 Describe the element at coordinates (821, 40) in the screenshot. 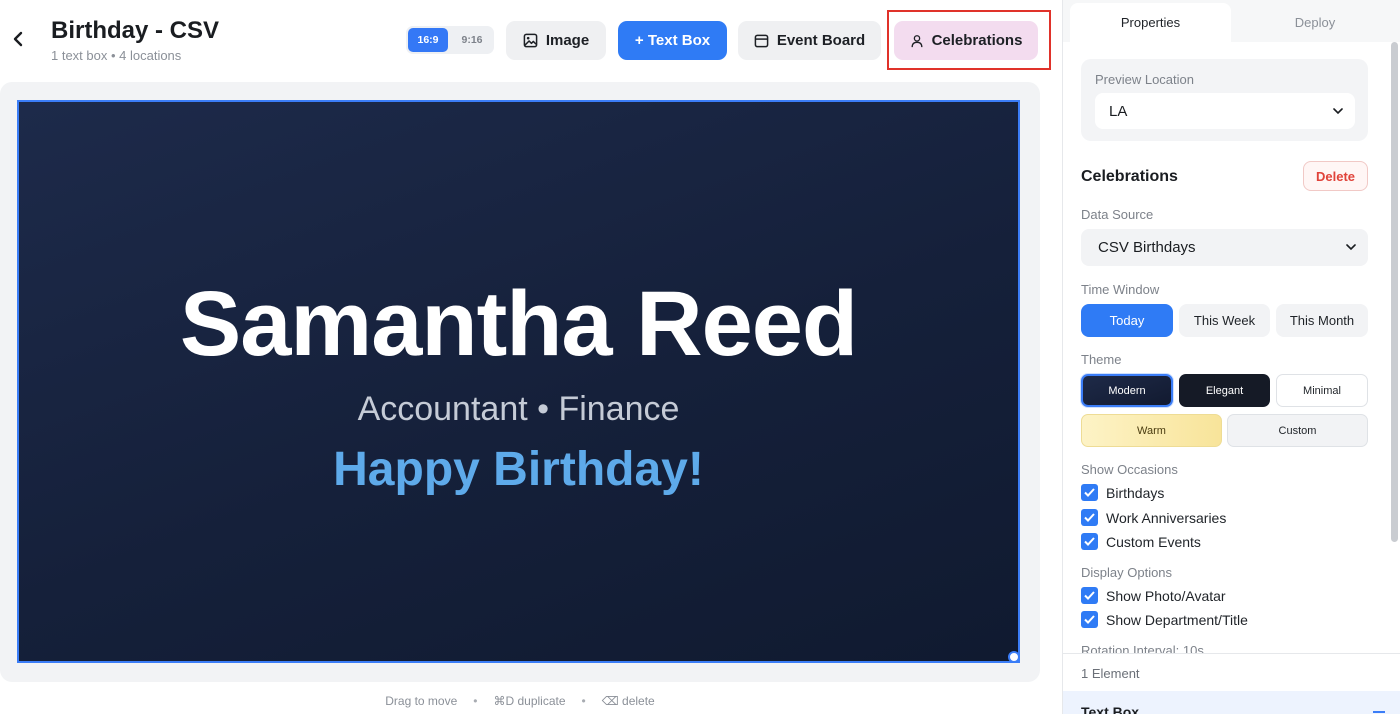

I see `event-board-label: Event Board` at that location.